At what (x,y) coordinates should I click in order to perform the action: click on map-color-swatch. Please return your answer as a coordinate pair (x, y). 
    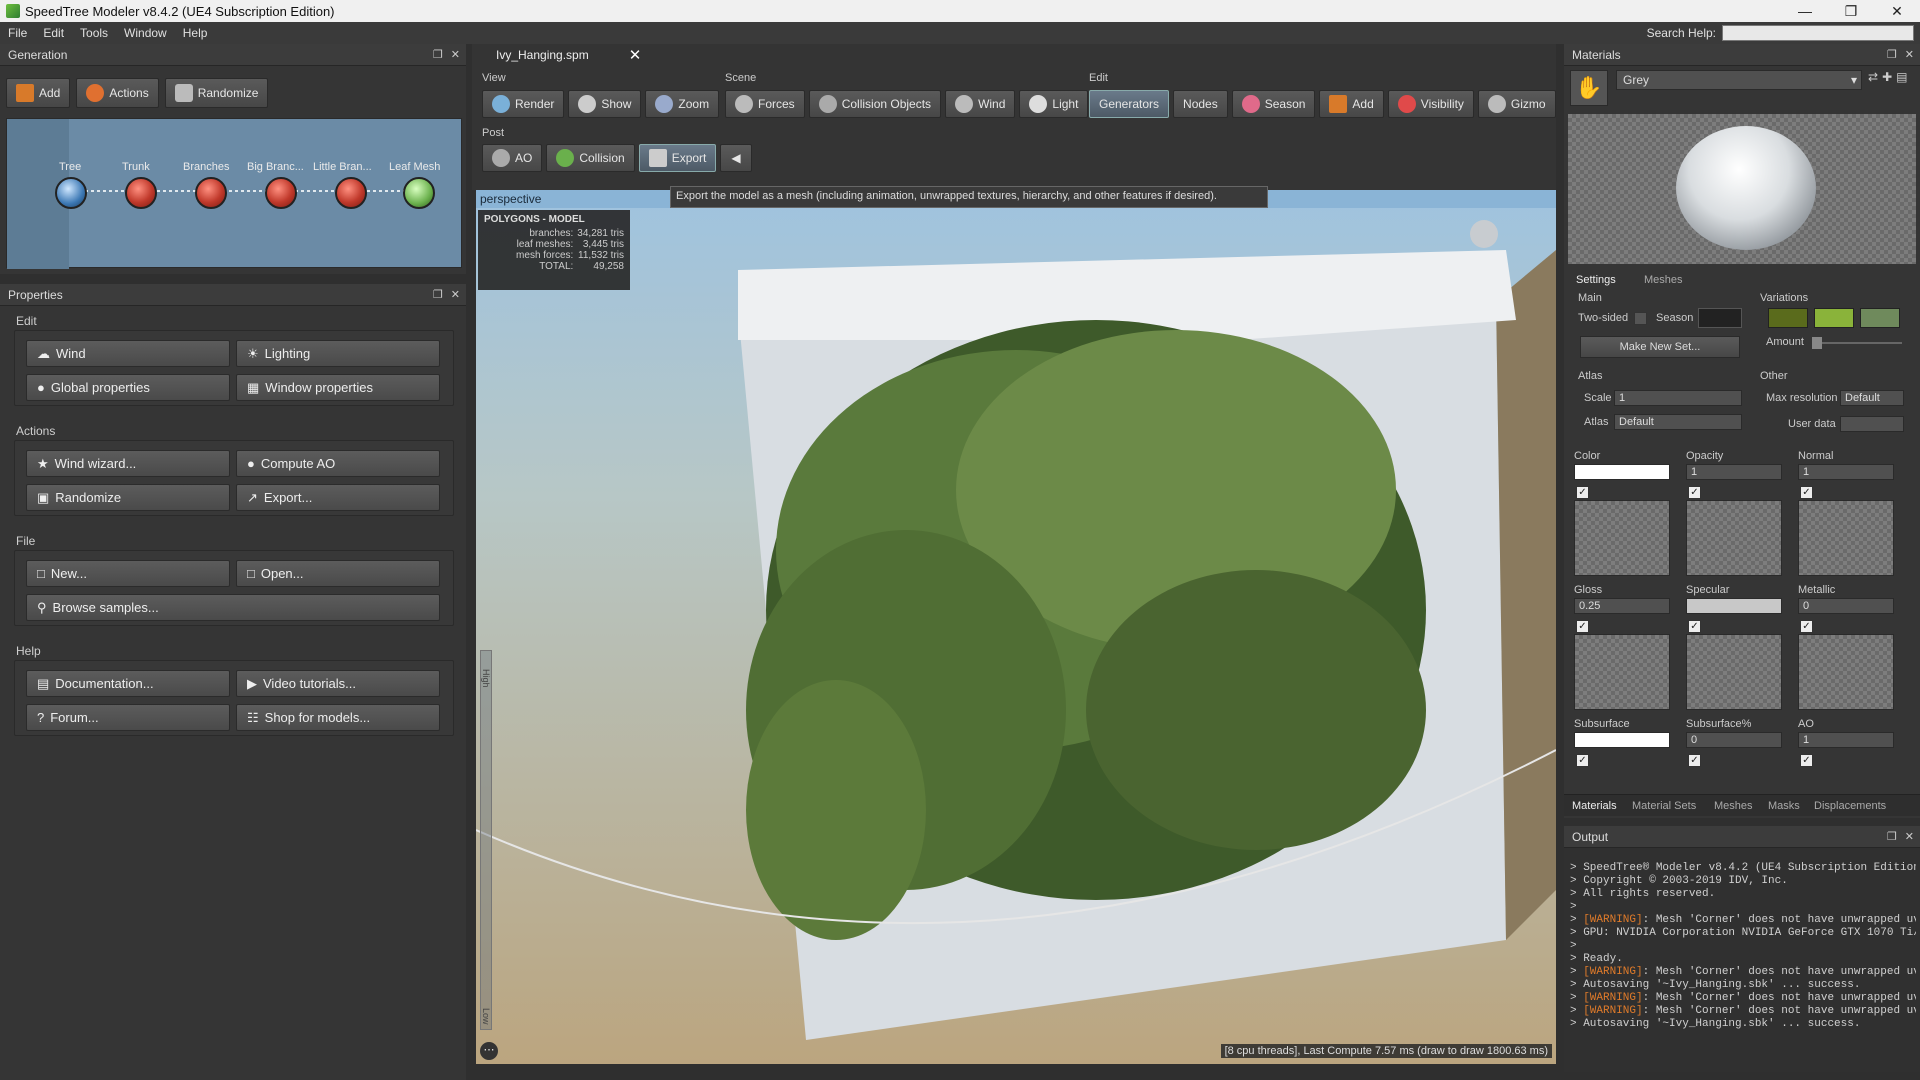
    Looking at the image, I should click on (1622, 472).